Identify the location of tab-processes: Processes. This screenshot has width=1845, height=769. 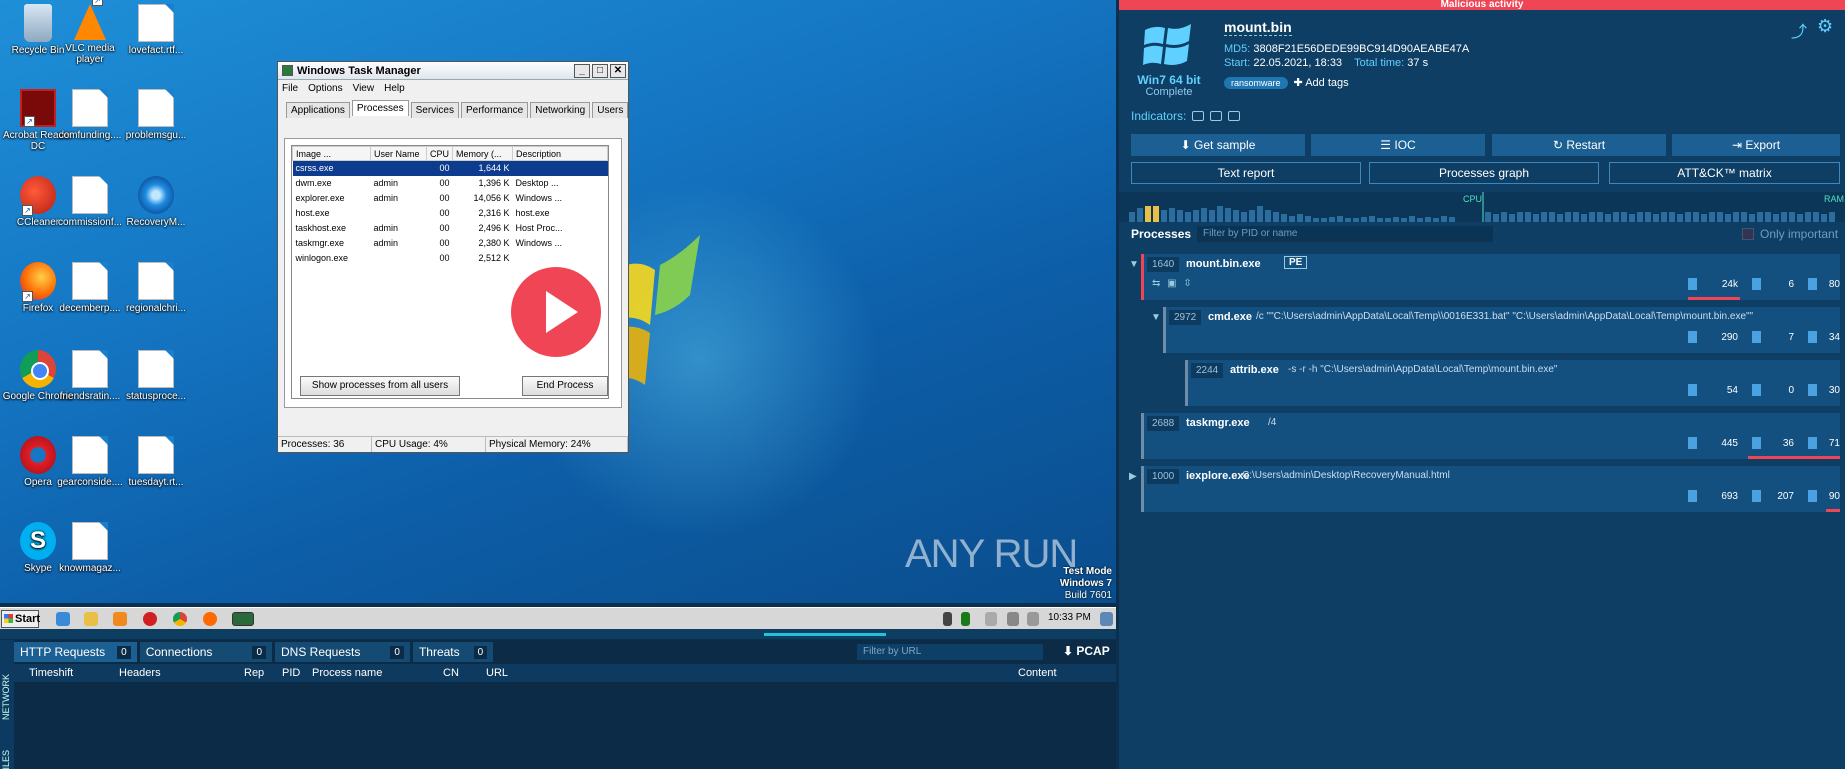
(380, 108).